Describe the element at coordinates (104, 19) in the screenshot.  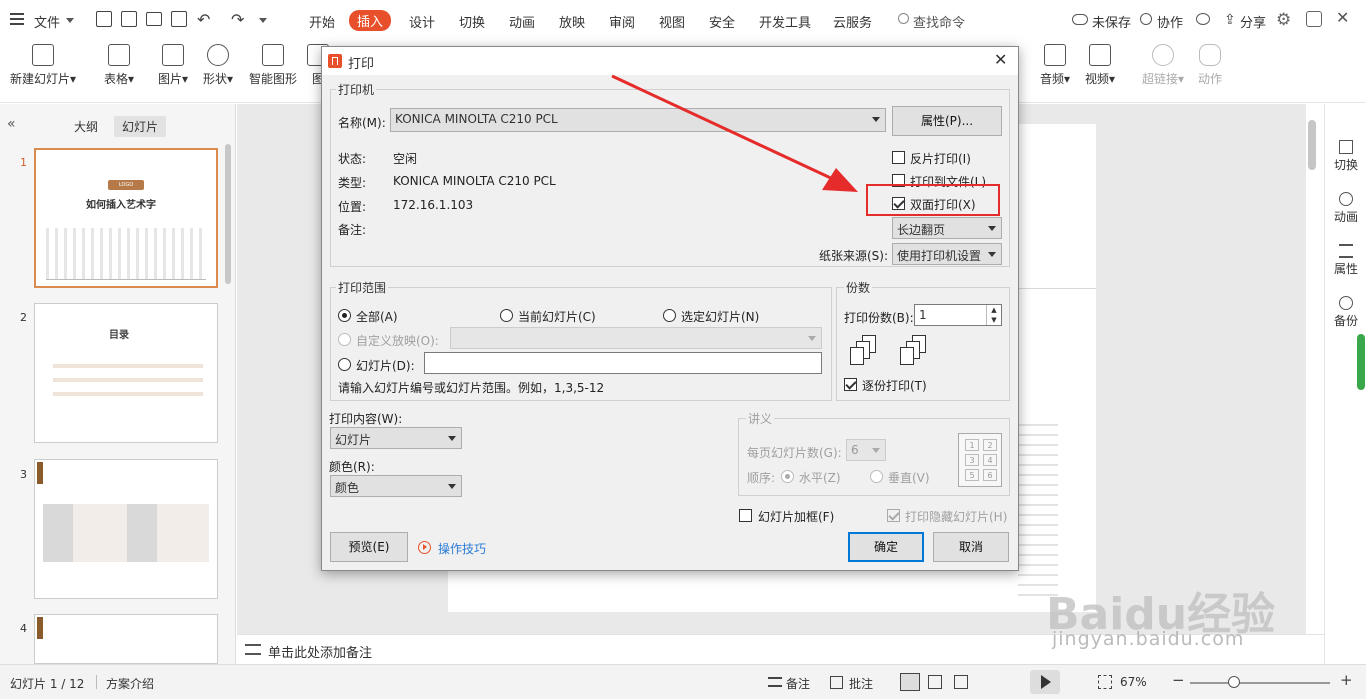
I see `save-icon` at that location.